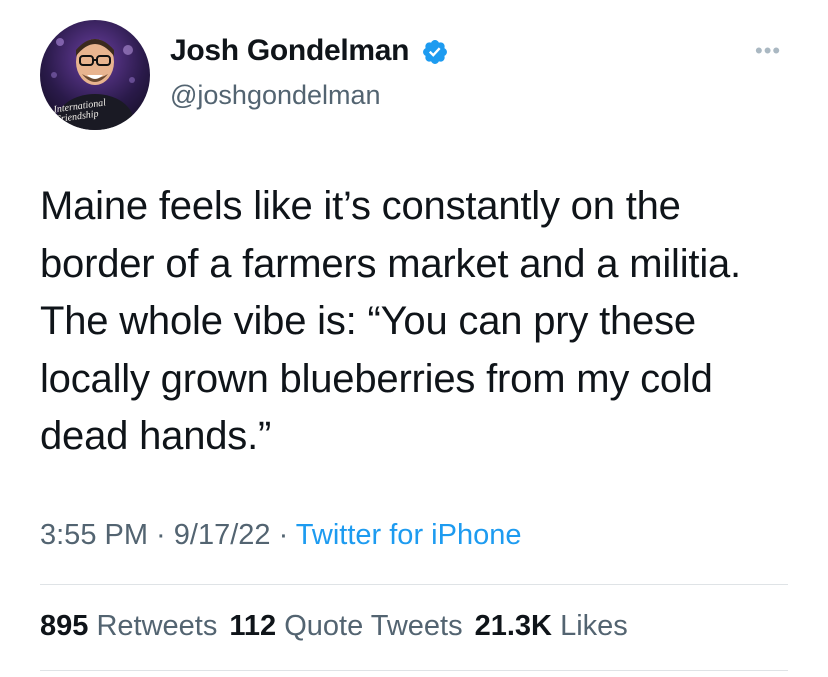 The height and width of the screenshot is (677, 828). What do you see at coordinates (253, 626) in the screenshot?
I see `quote-tweets-count: 112` at bounding box center [253, 626].